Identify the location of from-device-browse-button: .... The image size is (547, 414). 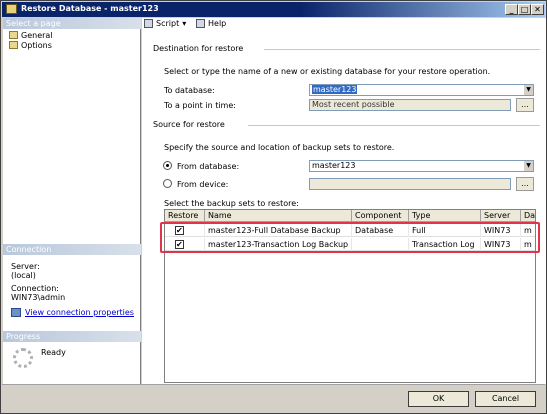
(525, 184).